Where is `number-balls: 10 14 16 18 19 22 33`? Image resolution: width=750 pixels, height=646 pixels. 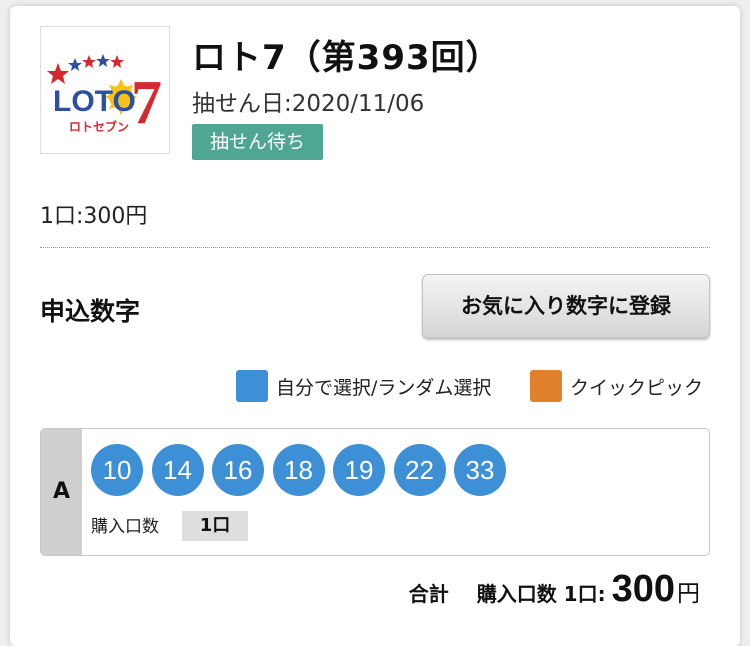
number-balls: 10 14 16 18 19 22 33 is located at coordinates (303, 470).